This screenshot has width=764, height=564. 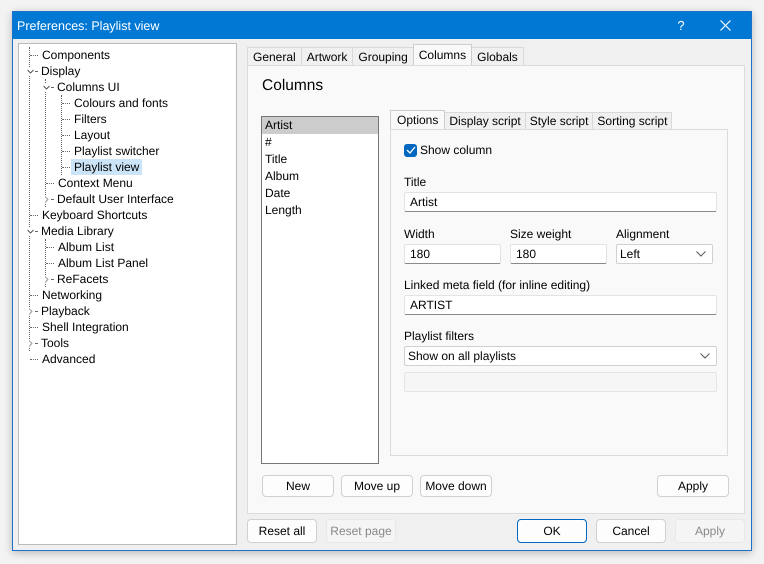 What do you see at coordinates (442, 54) in the screenshot?
I see `tab: Columns` at bounding box center [442, 54].